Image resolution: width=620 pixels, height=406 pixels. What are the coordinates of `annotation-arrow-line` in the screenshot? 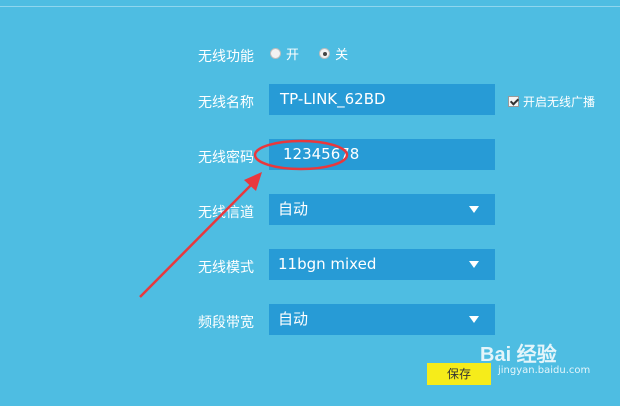 It's located at (198, 238).